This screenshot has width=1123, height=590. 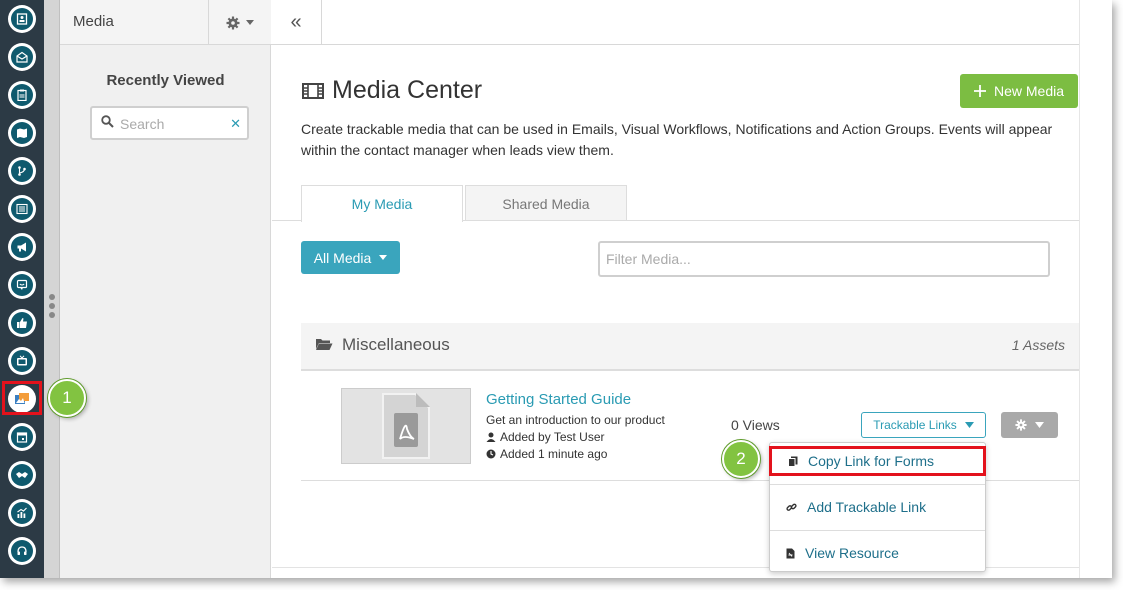 What do you see at coordinates (313, 90) in the screenshot?
I see `film-icon` at bounding box center [313, 90].